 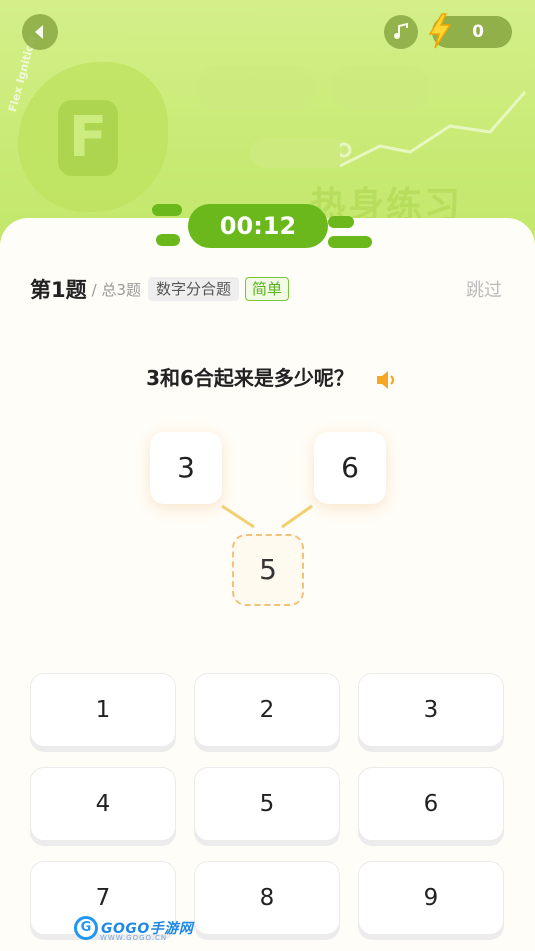 What do you see at coordinates (431, 898) in the screenshot?
I see `keypad-key-9: 9` at bounding box center [431, 898].